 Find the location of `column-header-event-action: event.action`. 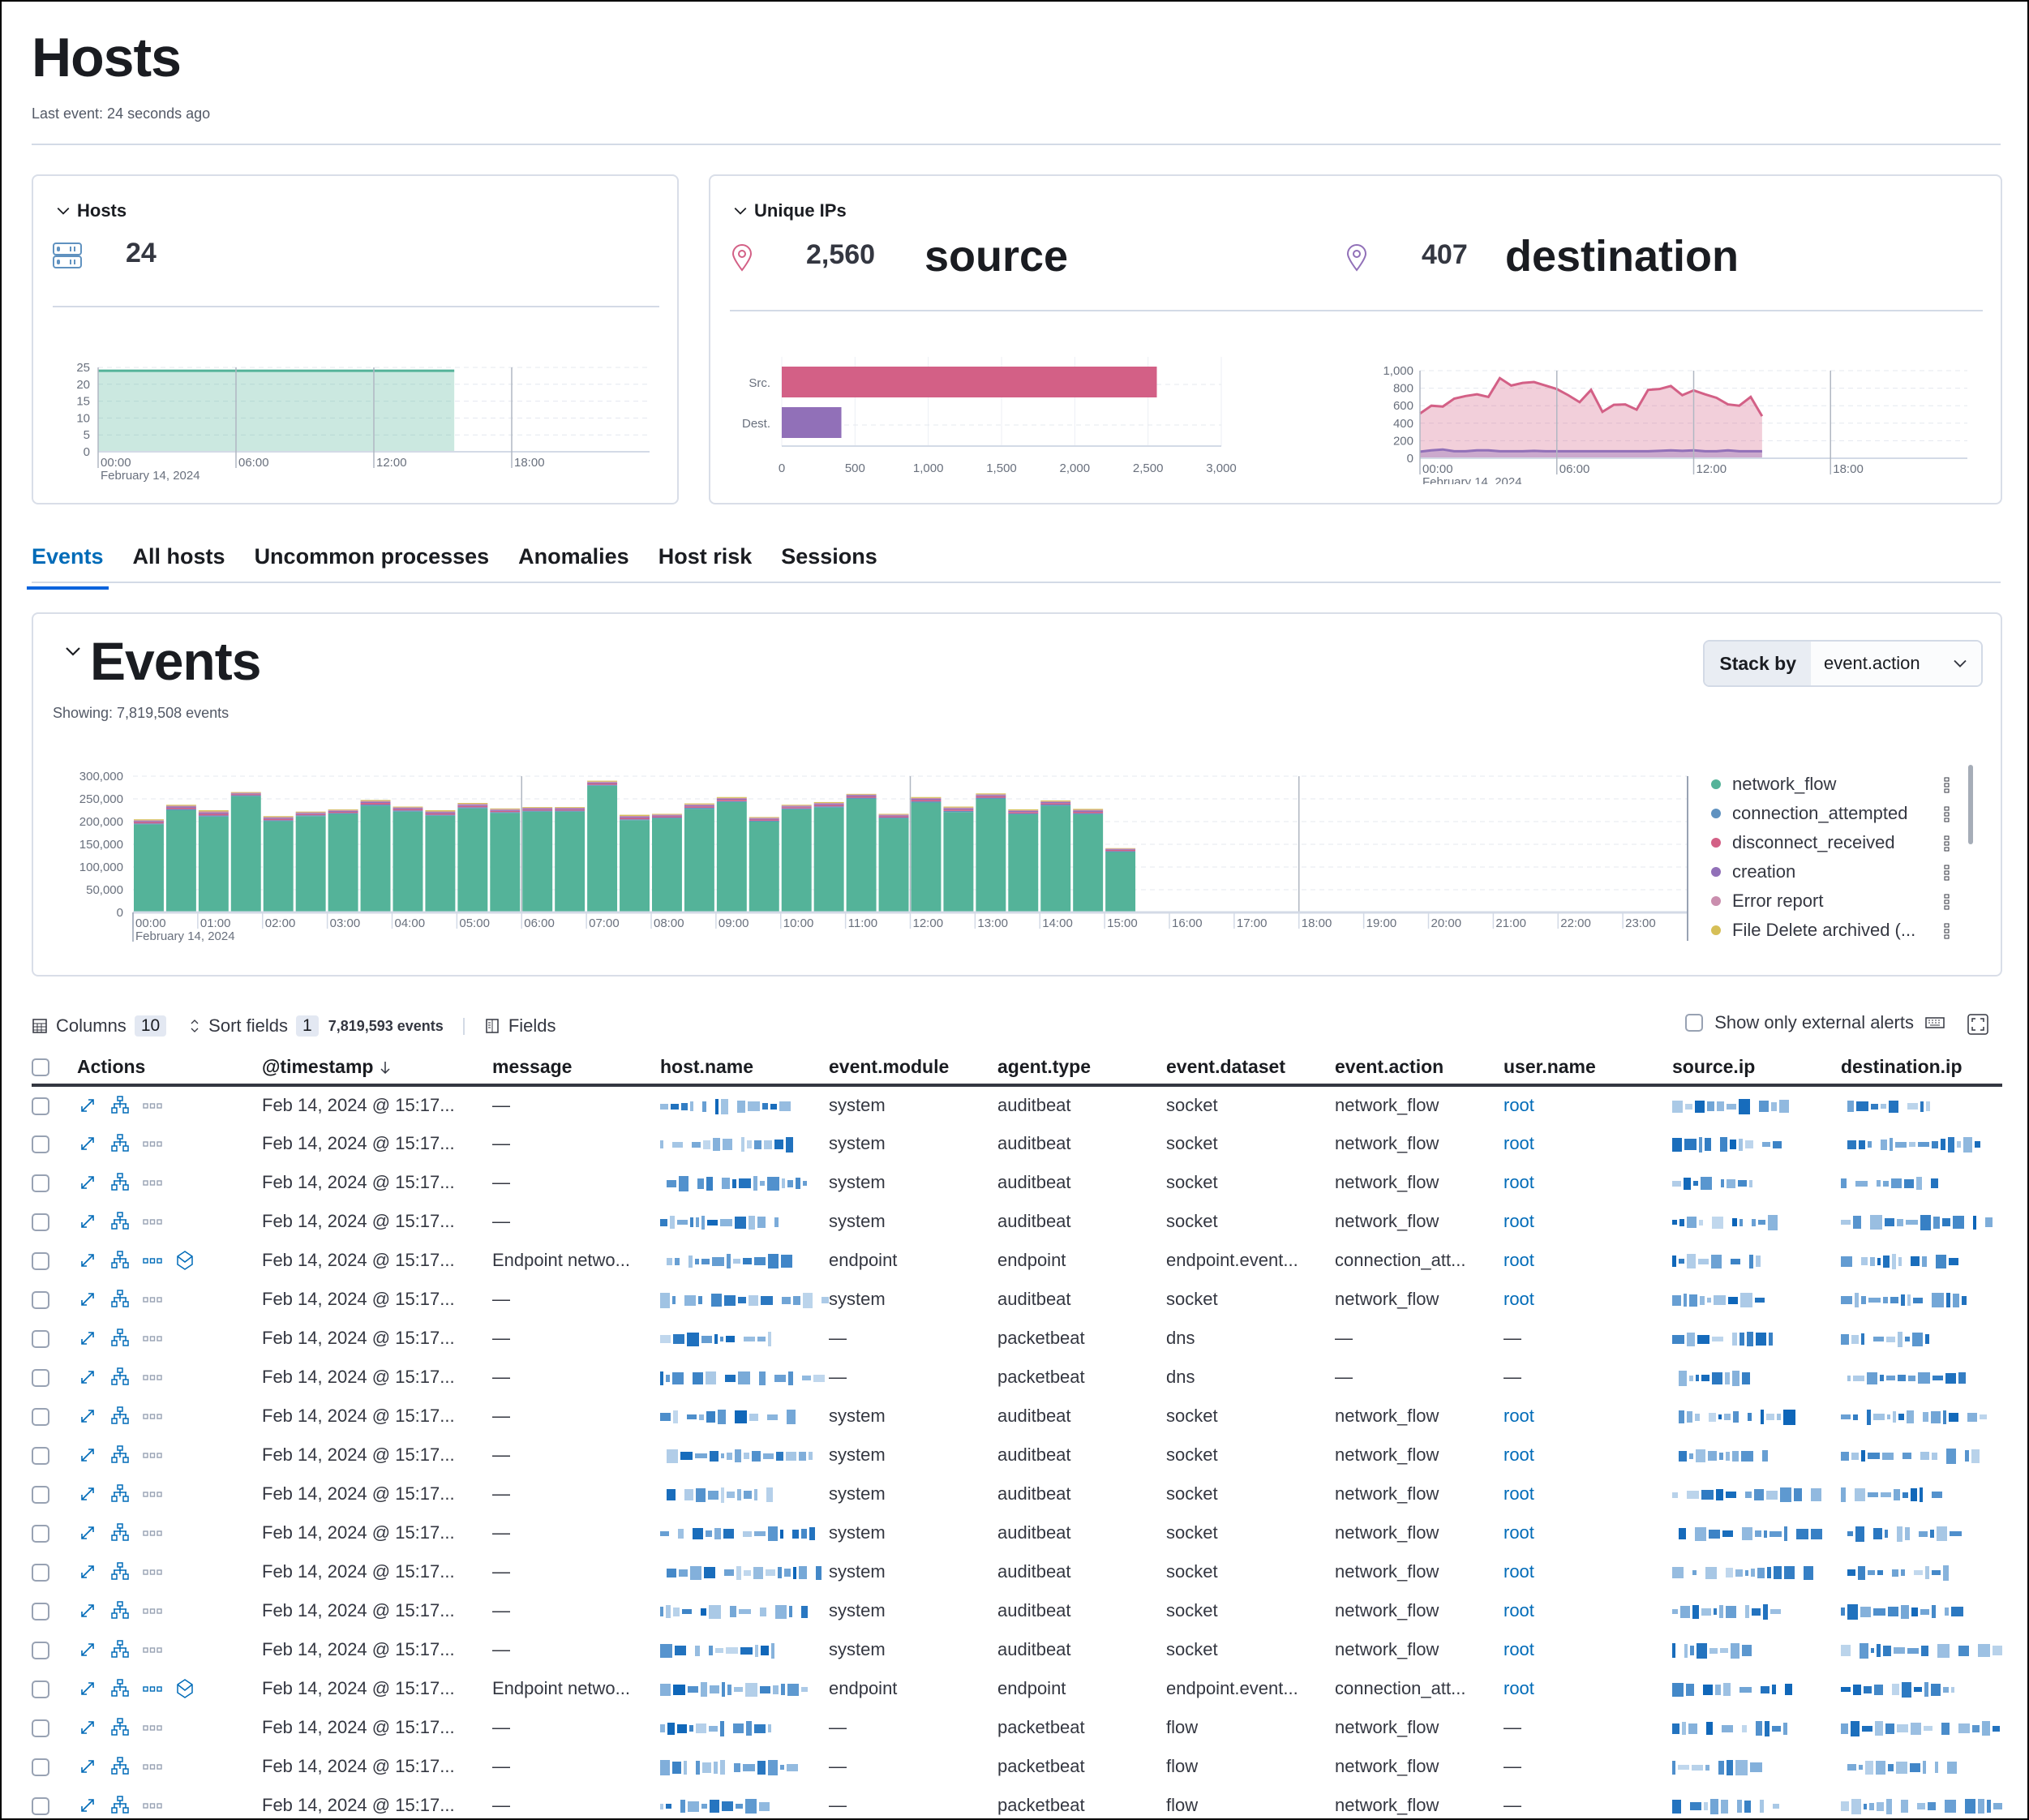

column-header-event-action: event.action is located at coordinates (1419, 1069).